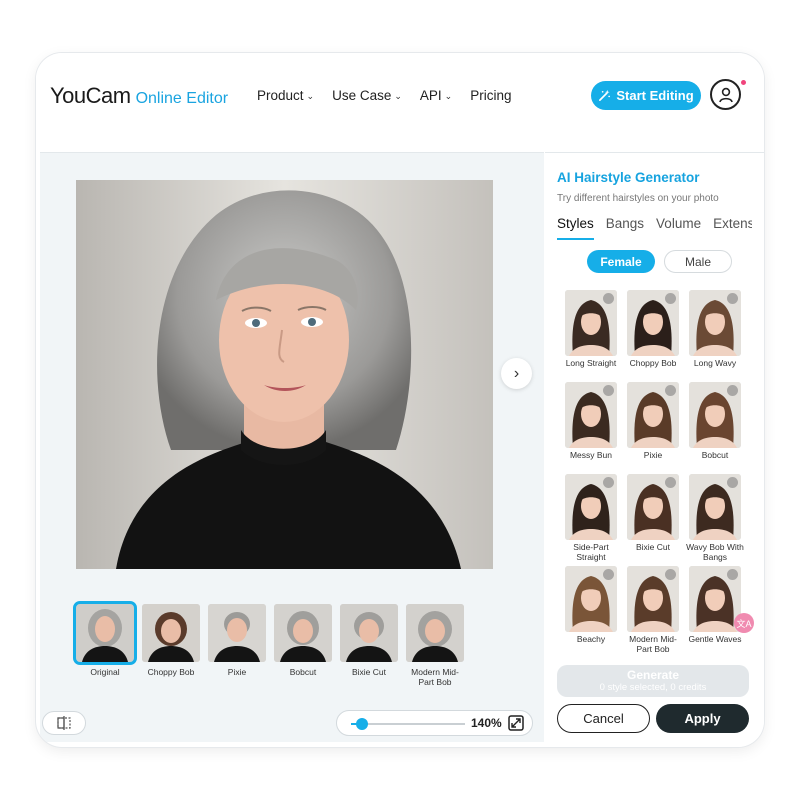  I want to click on nav-pricing-label: Pricing, so click(491, 95).